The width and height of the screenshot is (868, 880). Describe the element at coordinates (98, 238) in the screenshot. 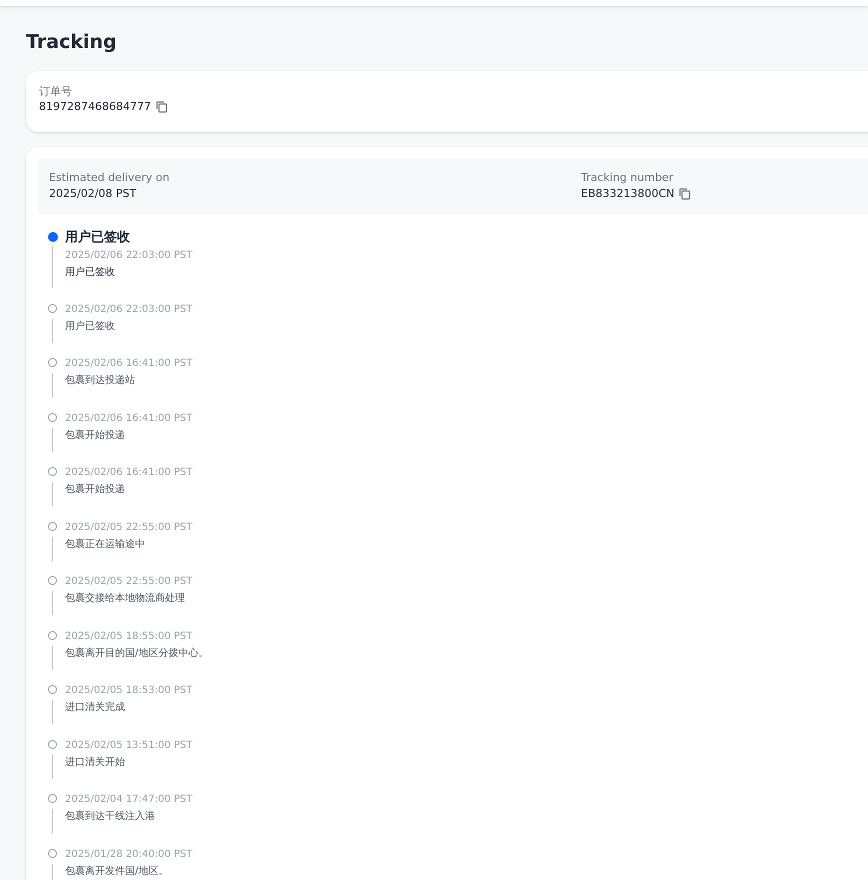

I see `event-title: 用户已签收` at that location.